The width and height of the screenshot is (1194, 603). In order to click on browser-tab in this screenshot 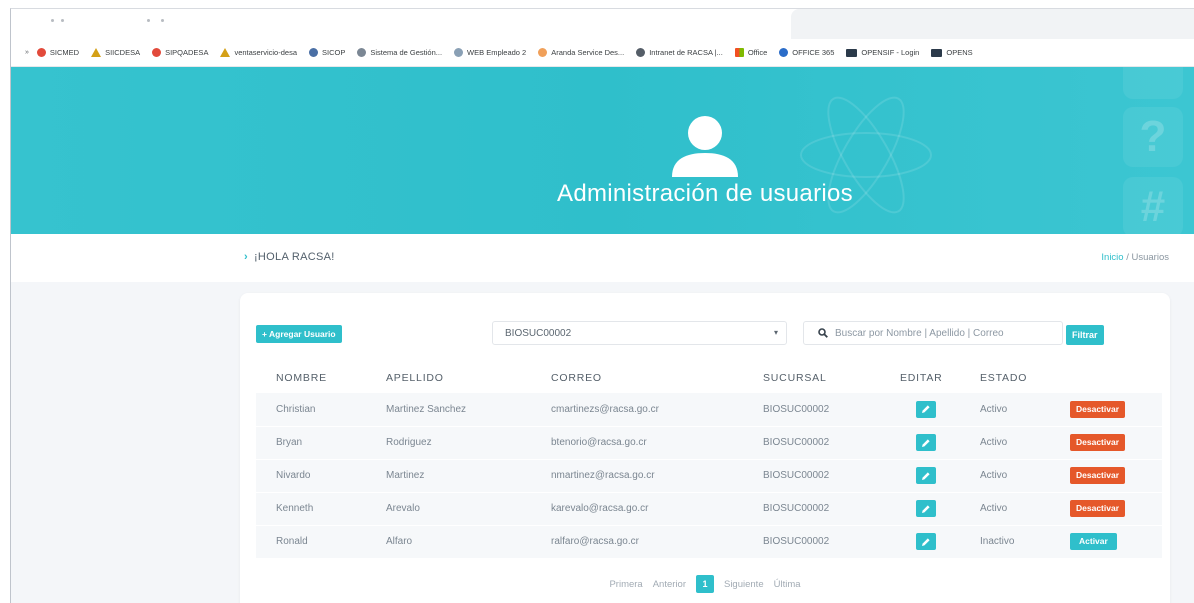, I will do `click(992, 24)`.